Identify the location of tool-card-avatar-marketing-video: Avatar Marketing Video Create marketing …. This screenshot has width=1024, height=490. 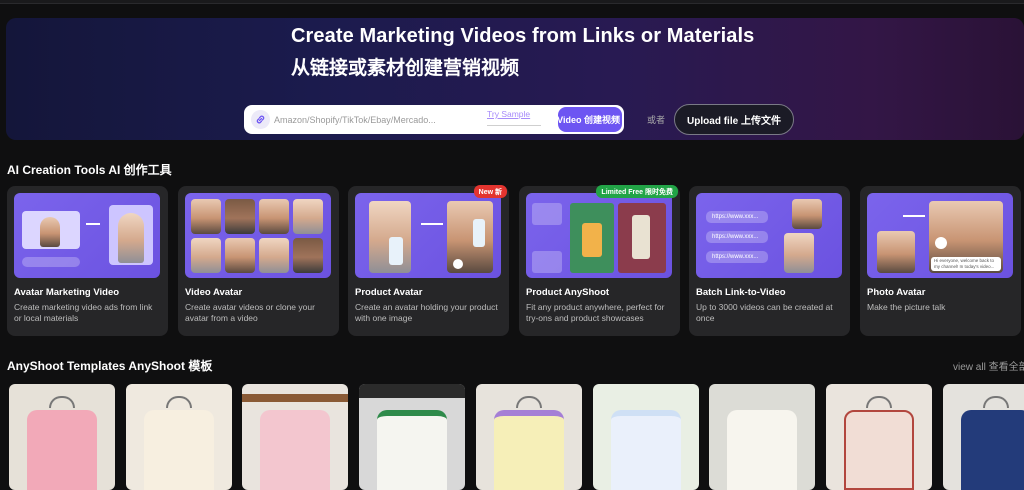
(87, 261).